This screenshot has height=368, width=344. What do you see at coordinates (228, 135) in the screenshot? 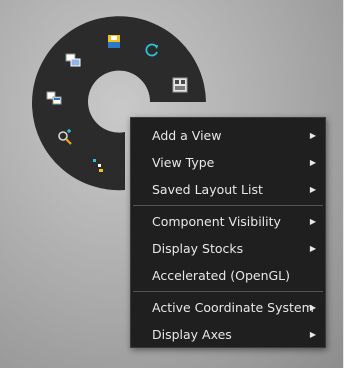
I see `menu-item-add-a-view: Add a View ▶` at bounding box center [228, 135].